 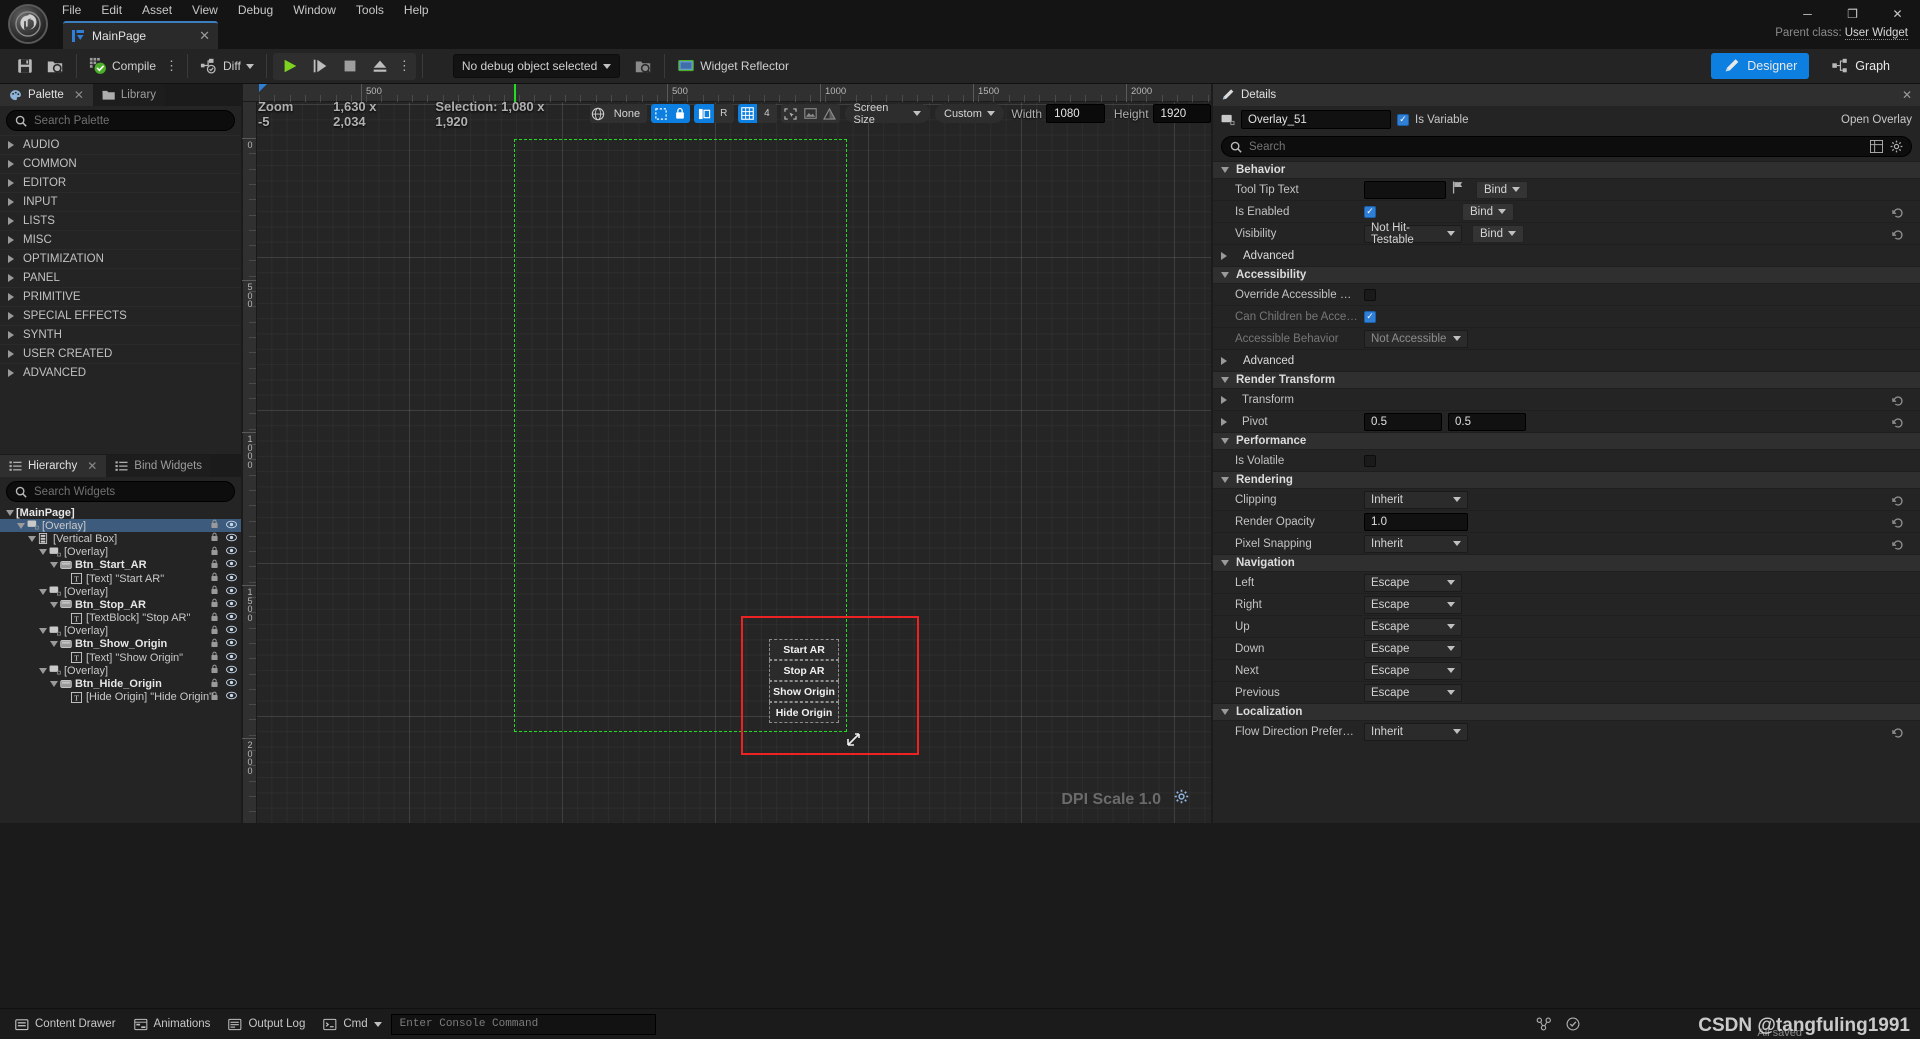 I want to click on console-command-input: Enter Console Command, so click(x=523, y=1024).